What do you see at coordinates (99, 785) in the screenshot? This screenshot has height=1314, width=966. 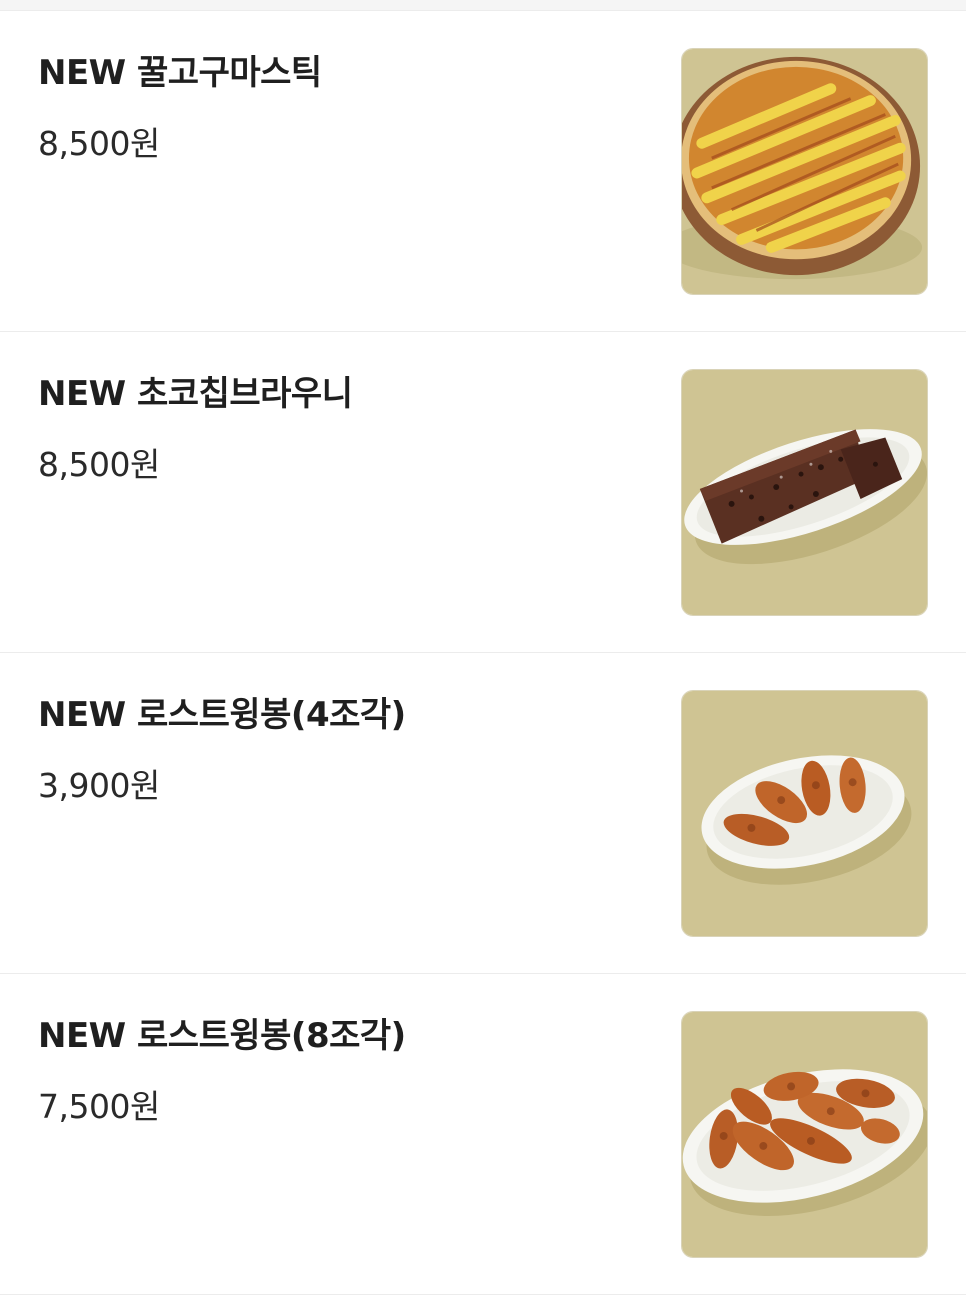 I see `menu-item-price: 3,900원` at bounding box center [99, 785].